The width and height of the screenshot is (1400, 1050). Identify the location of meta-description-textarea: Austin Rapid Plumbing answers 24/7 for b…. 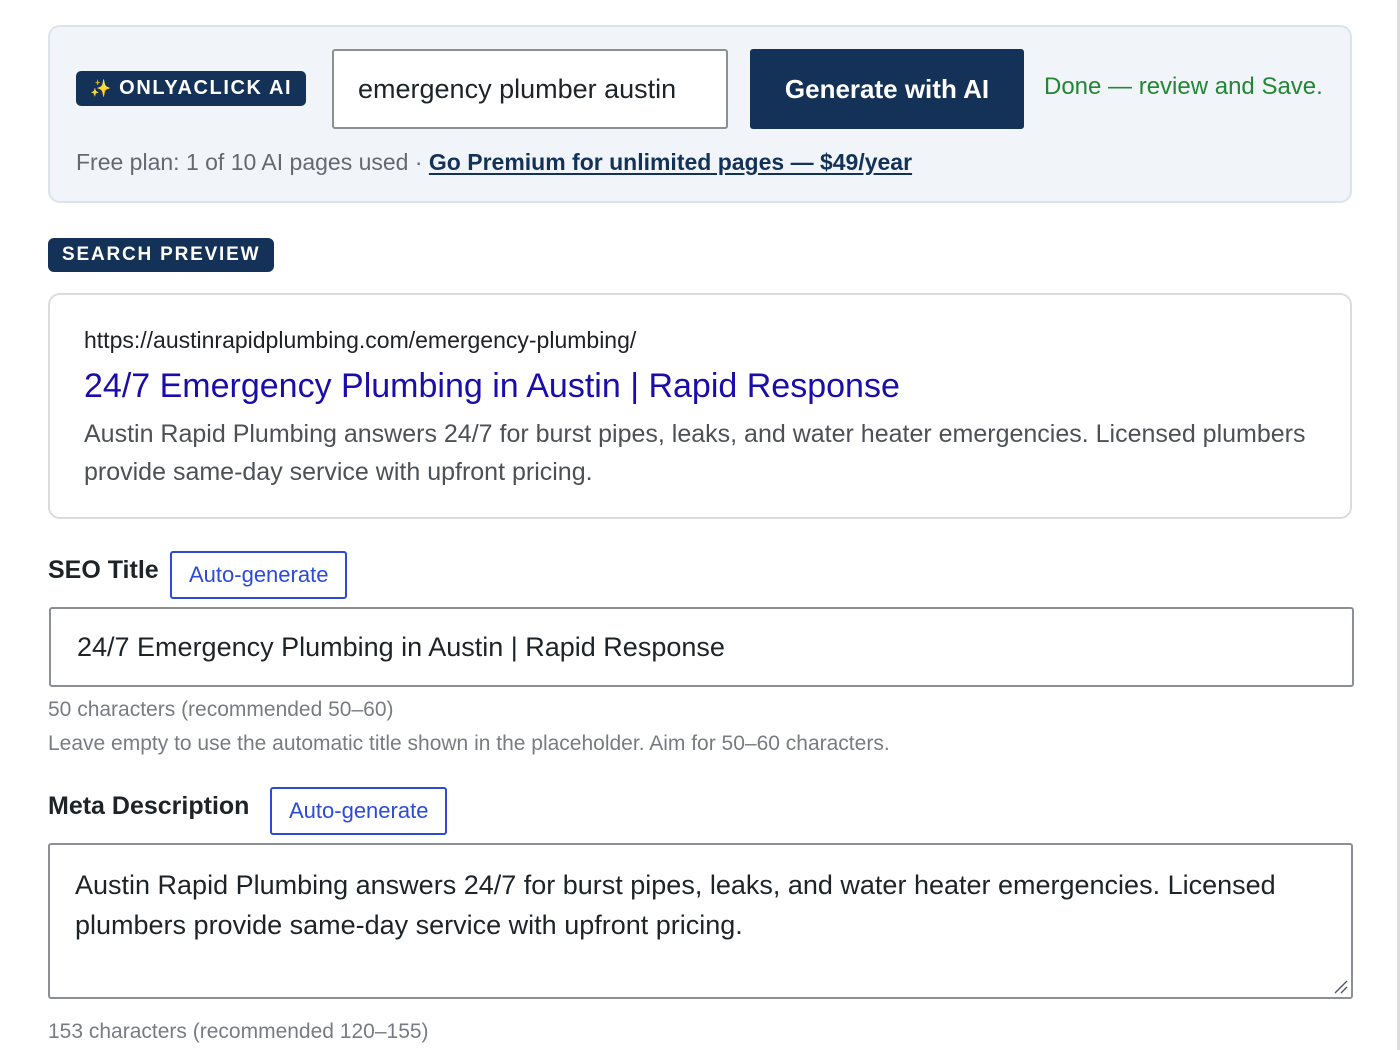
(700, 921).